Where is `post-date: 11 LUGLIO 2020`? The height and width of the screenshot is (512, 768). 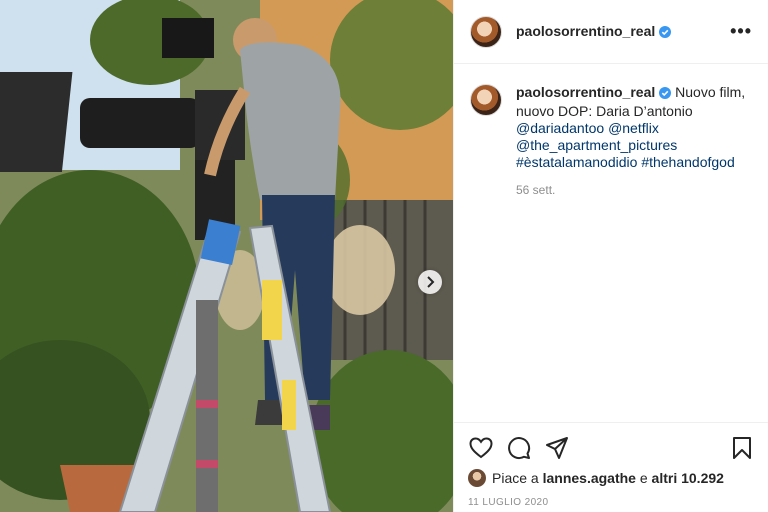
post-date: 11 LUGLIO 2020 is located at coordinates (508, 502).